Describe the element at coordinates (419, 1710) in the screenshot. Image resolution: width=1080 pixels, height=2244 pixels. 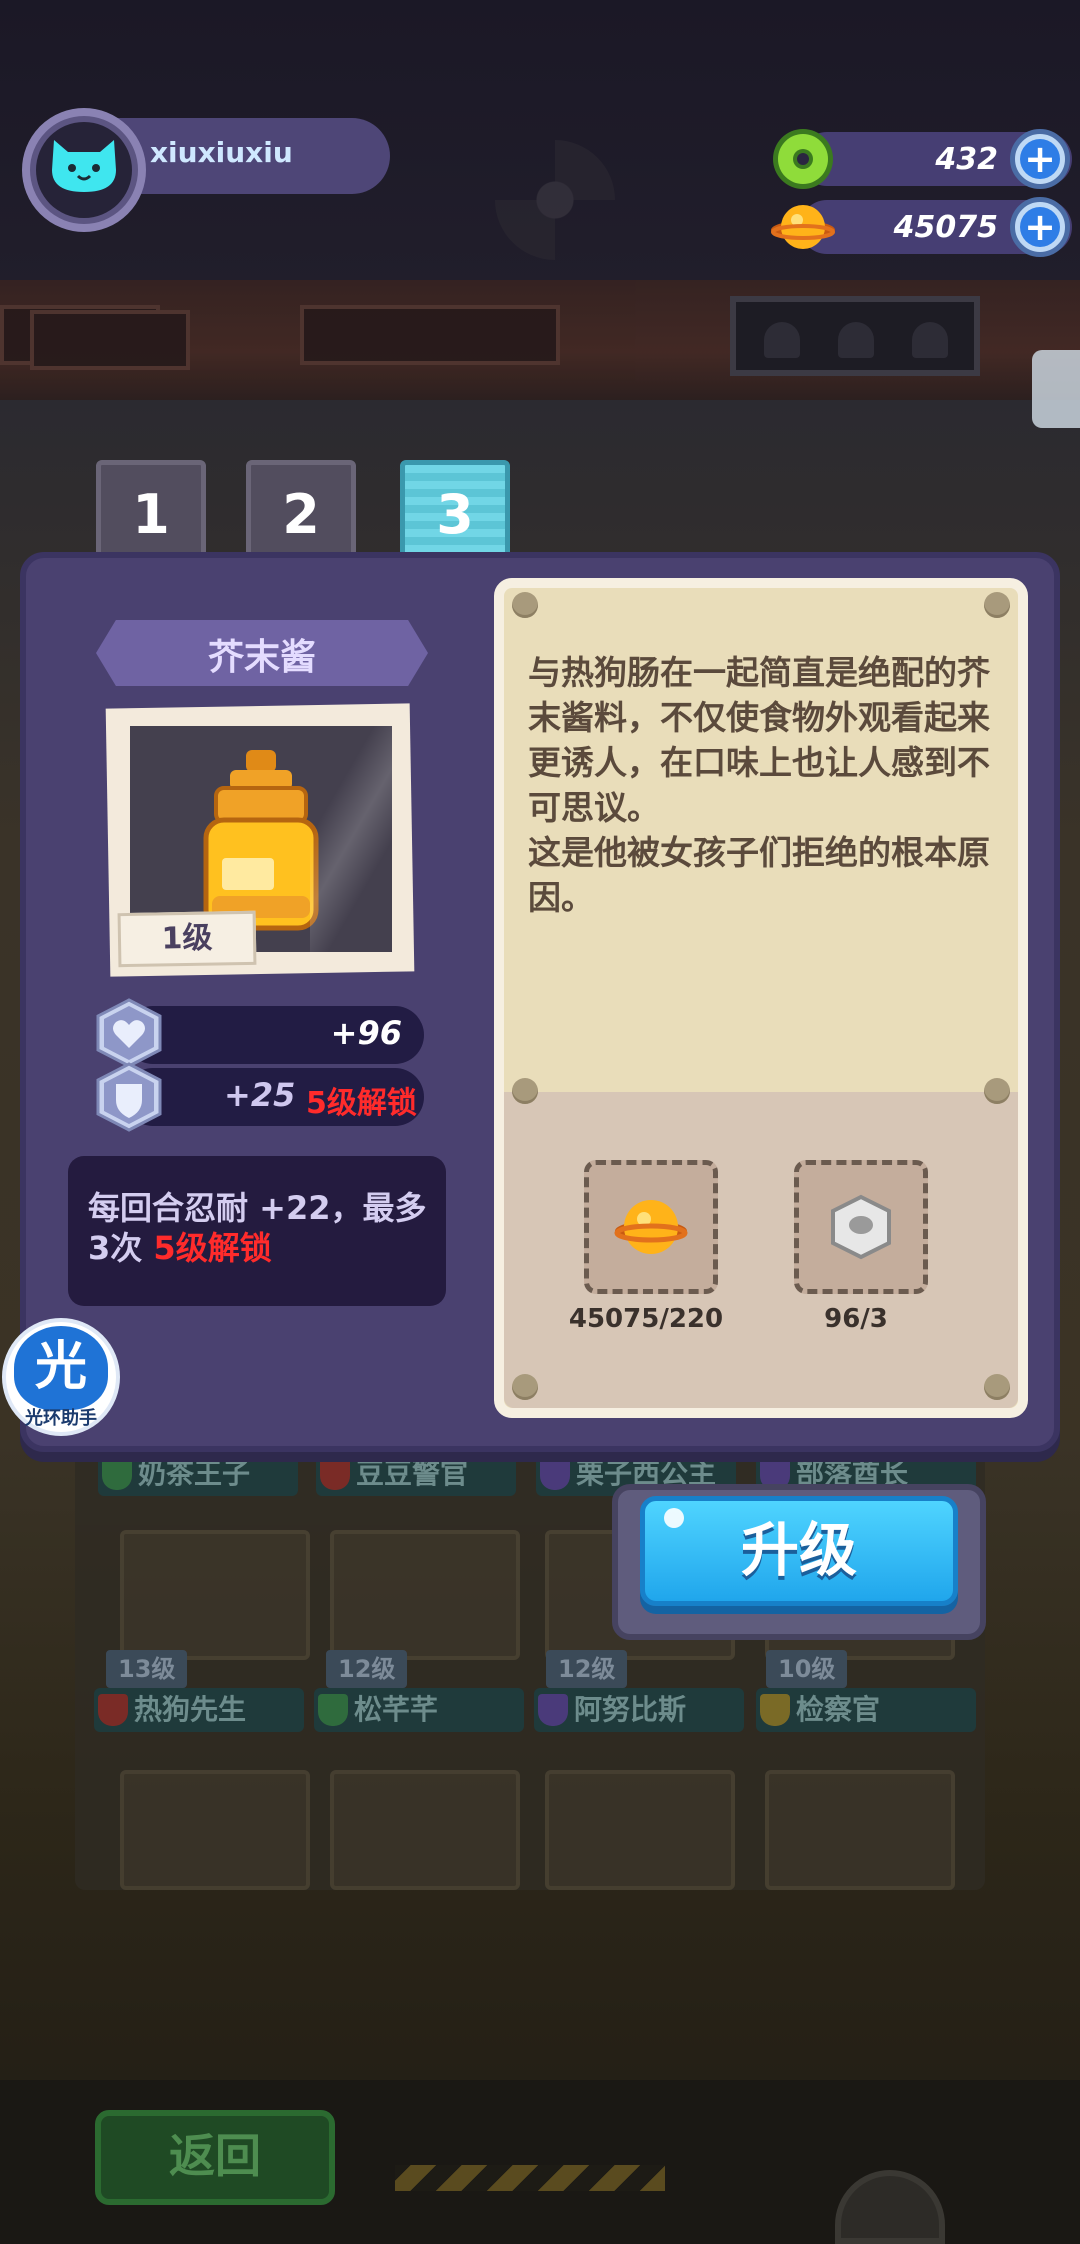
I see `bg-character-label: 松芊芊` at that location.